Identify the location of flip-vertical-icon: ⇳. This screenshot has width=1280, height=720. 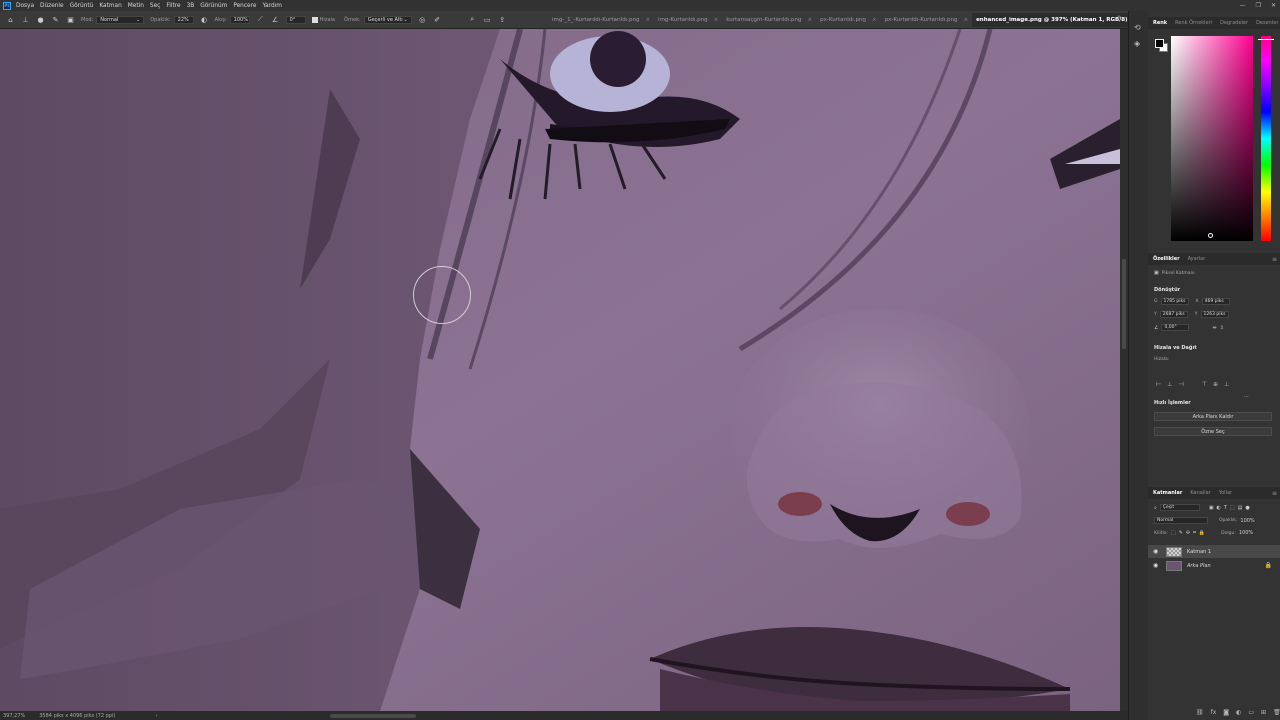
(1222, 328).